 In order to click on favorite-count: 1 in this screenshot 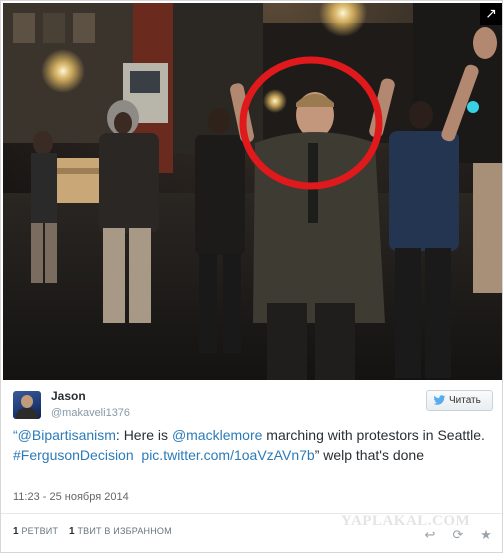, I will do `click(72, 531)`.